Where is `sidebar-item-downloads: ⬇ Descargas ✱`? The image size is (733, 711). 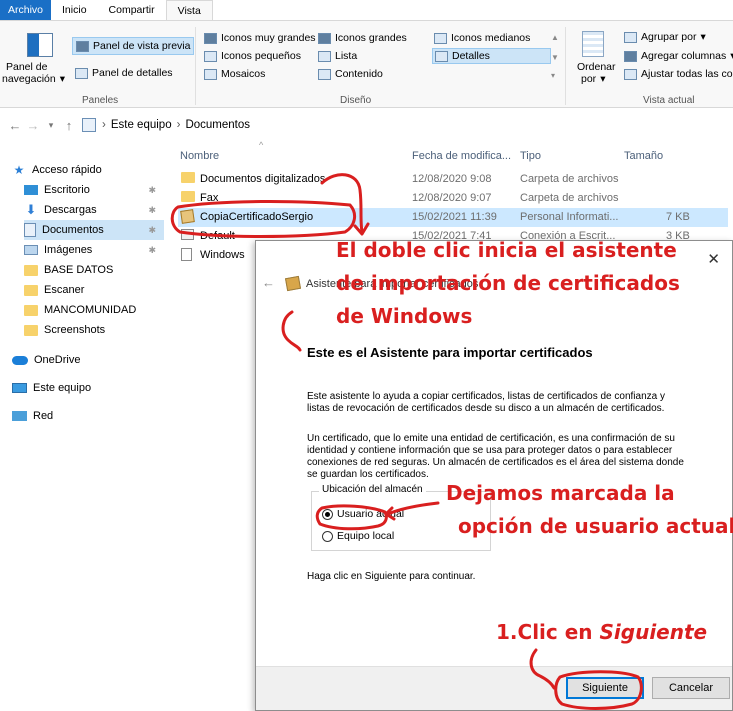 sidebar-item-downloads: ⬇ Descargas ✱ is located at coordinates (94, 210).